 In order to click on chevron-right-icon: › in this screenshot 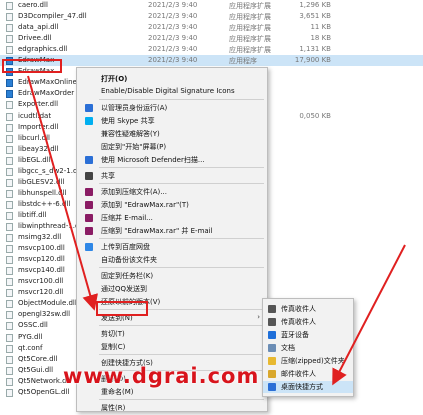, I will do `click(258, 317)`.